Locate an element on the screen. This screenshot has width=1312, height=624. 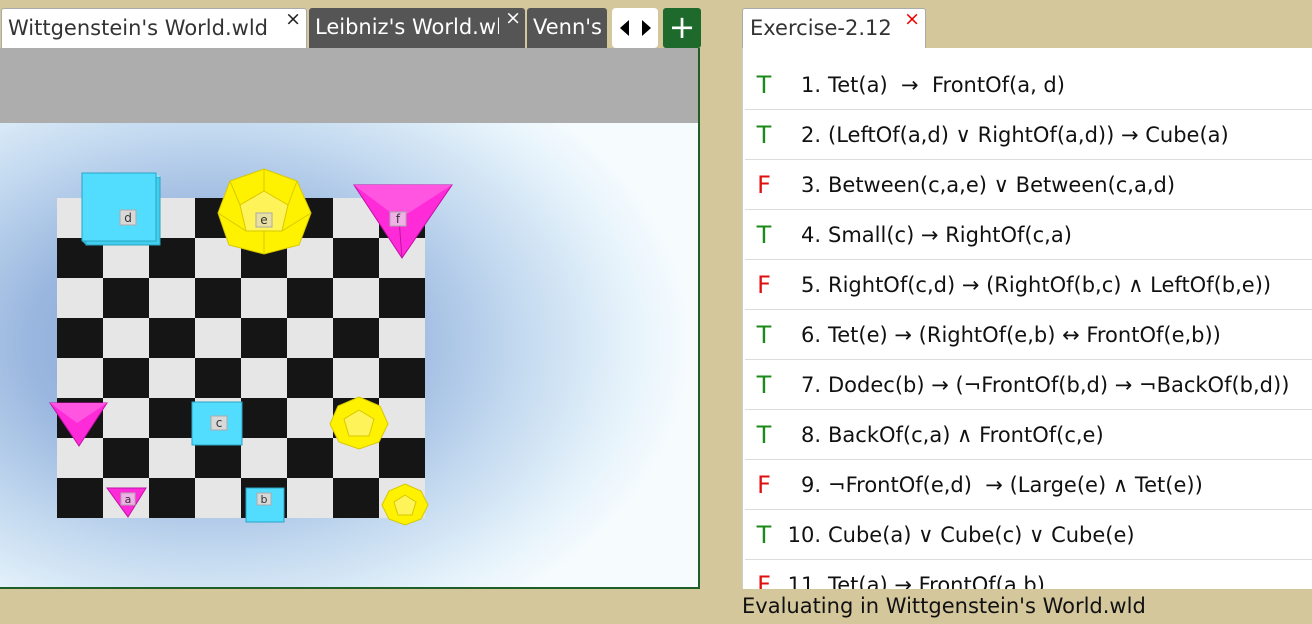
sentence-formula: Cube(a) ∨ Cube(c) ∨ Cube(e) is located at coordinates (981, 534).